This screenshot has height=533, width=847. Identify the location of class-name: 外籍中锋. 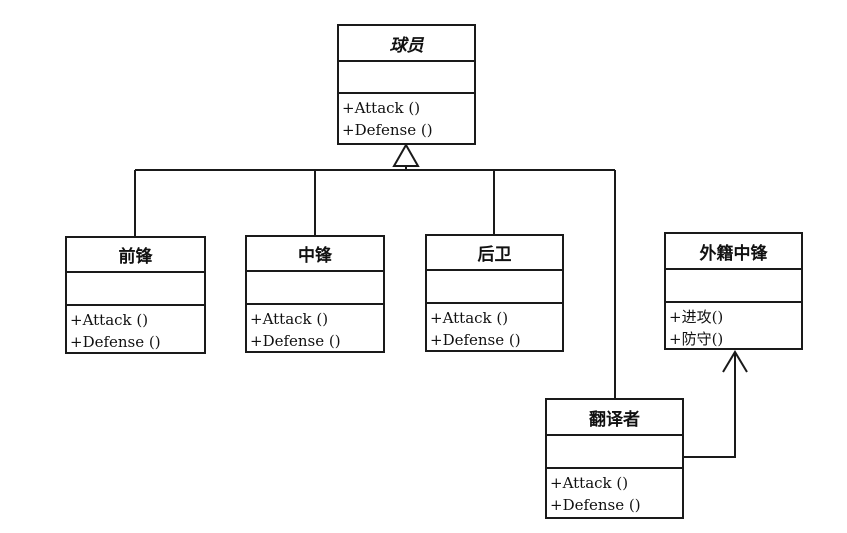
(733, 252).